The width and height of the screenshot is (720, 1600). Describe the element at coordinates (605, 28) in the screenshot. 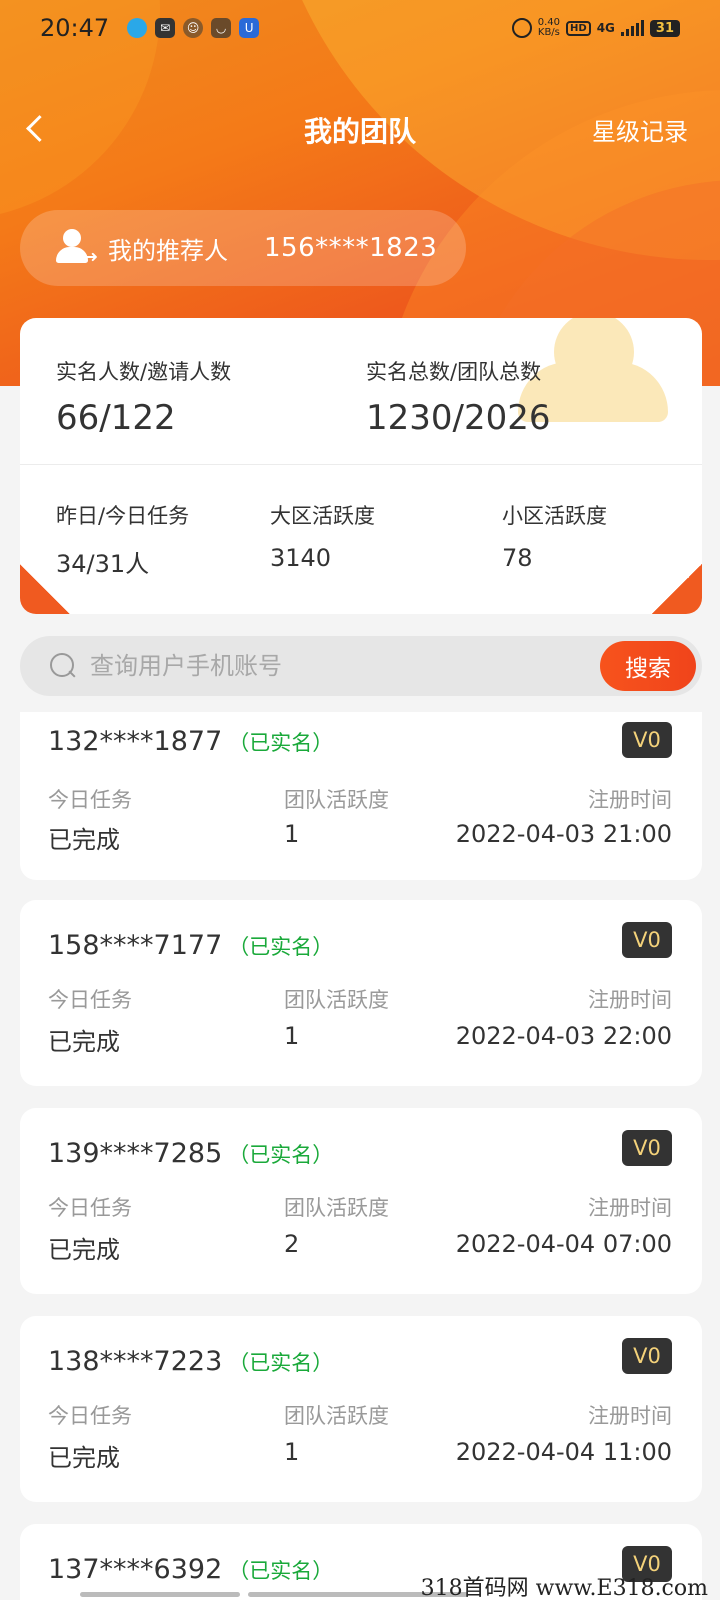

I see `network-type: 4G` at that location.